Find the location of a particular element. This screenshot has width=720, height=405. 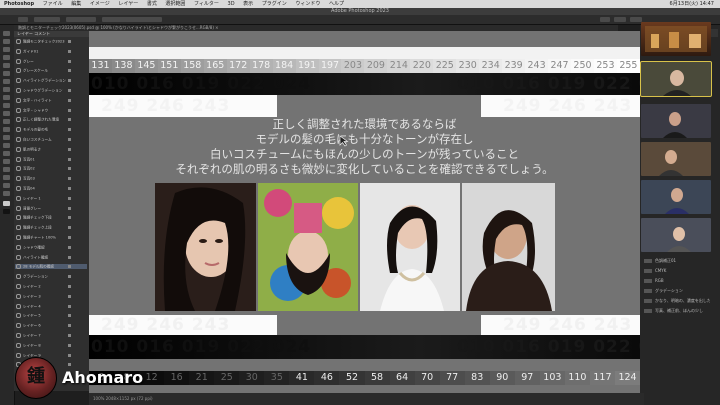

menu-select: 選択範囲 is located at coordinates (175, 4).